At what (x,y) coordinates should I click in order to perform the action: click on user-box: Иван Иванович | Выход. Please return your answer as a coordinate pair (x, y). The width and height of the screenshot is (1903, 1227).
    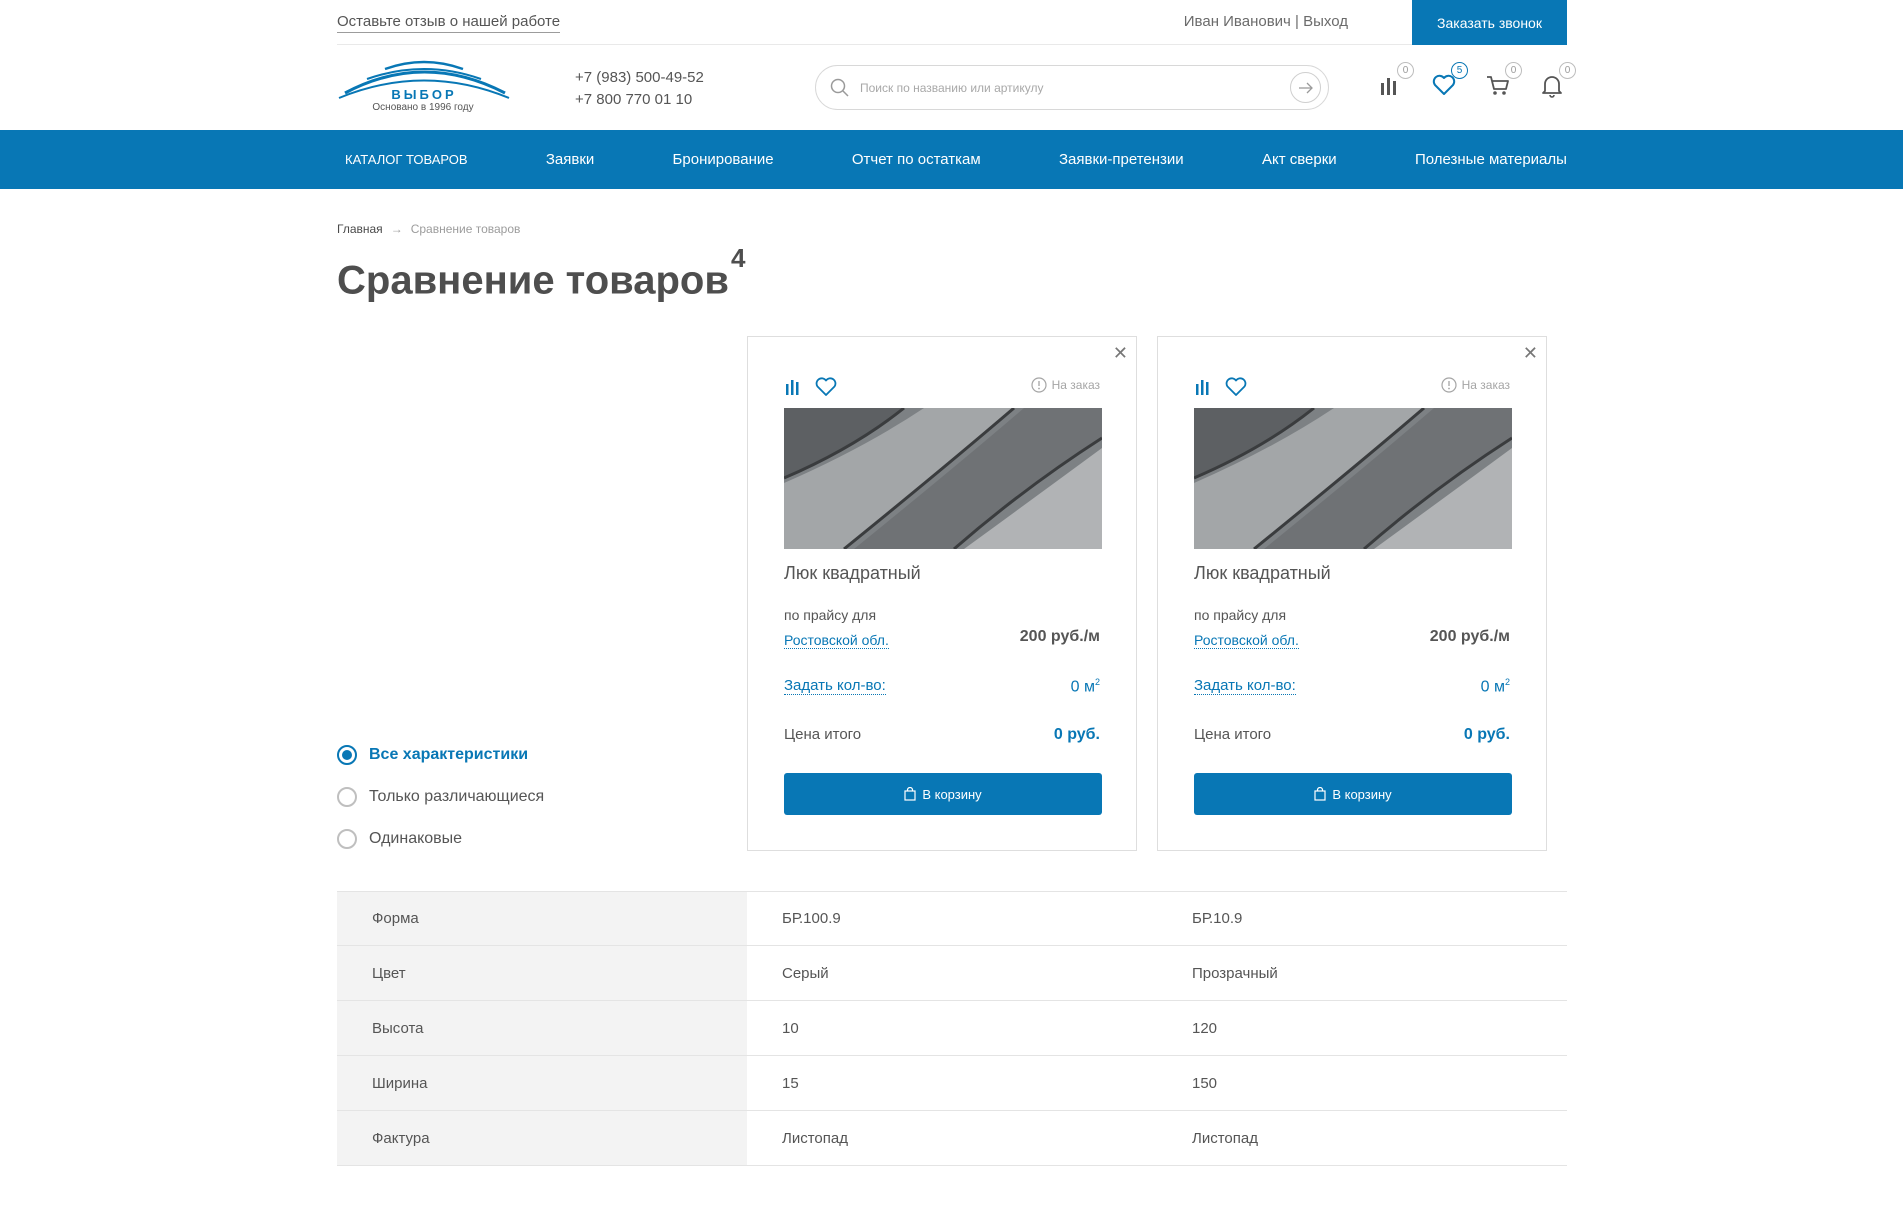
    Looking at the image, I should click on (1266, 21).